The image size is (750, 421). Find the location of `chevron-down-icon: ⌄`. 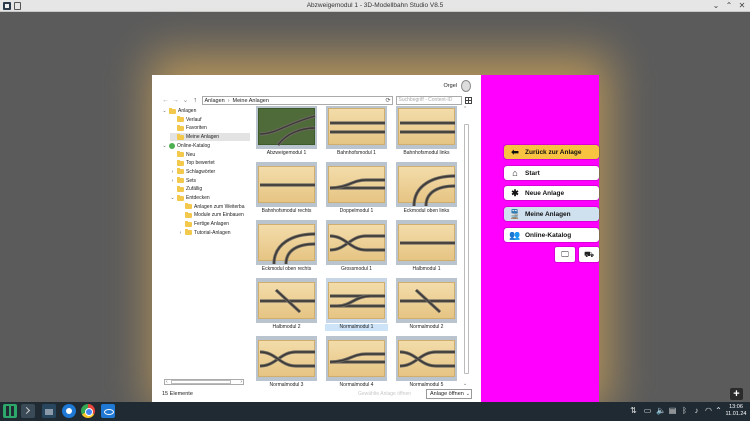

chevron-down-icon: ⌄ is located at coordinates (468, 394).